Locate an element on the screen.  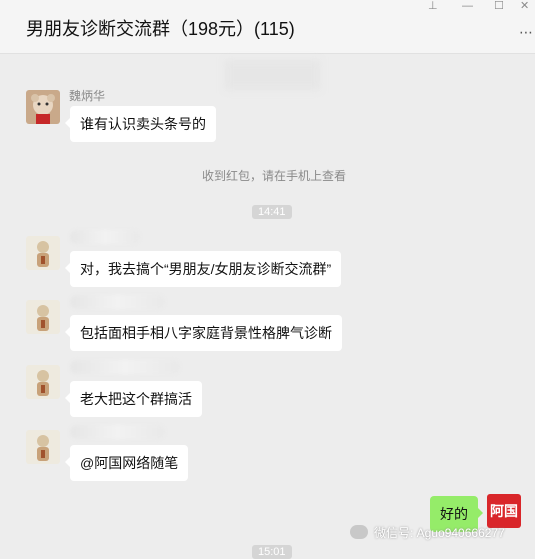
minimize-icon: — is located at coordinates (467, 6).